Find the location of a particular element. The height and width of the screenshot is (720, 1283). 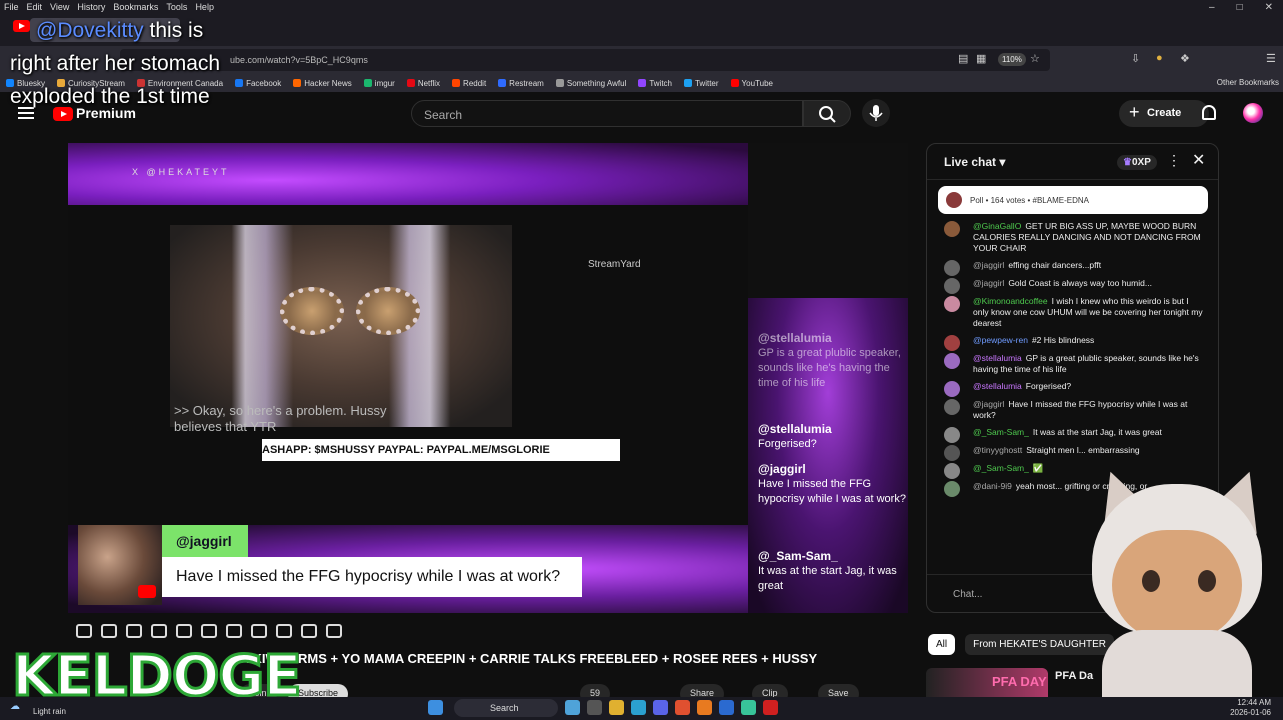

windows-start-icon is located at coordinates (435, 707).